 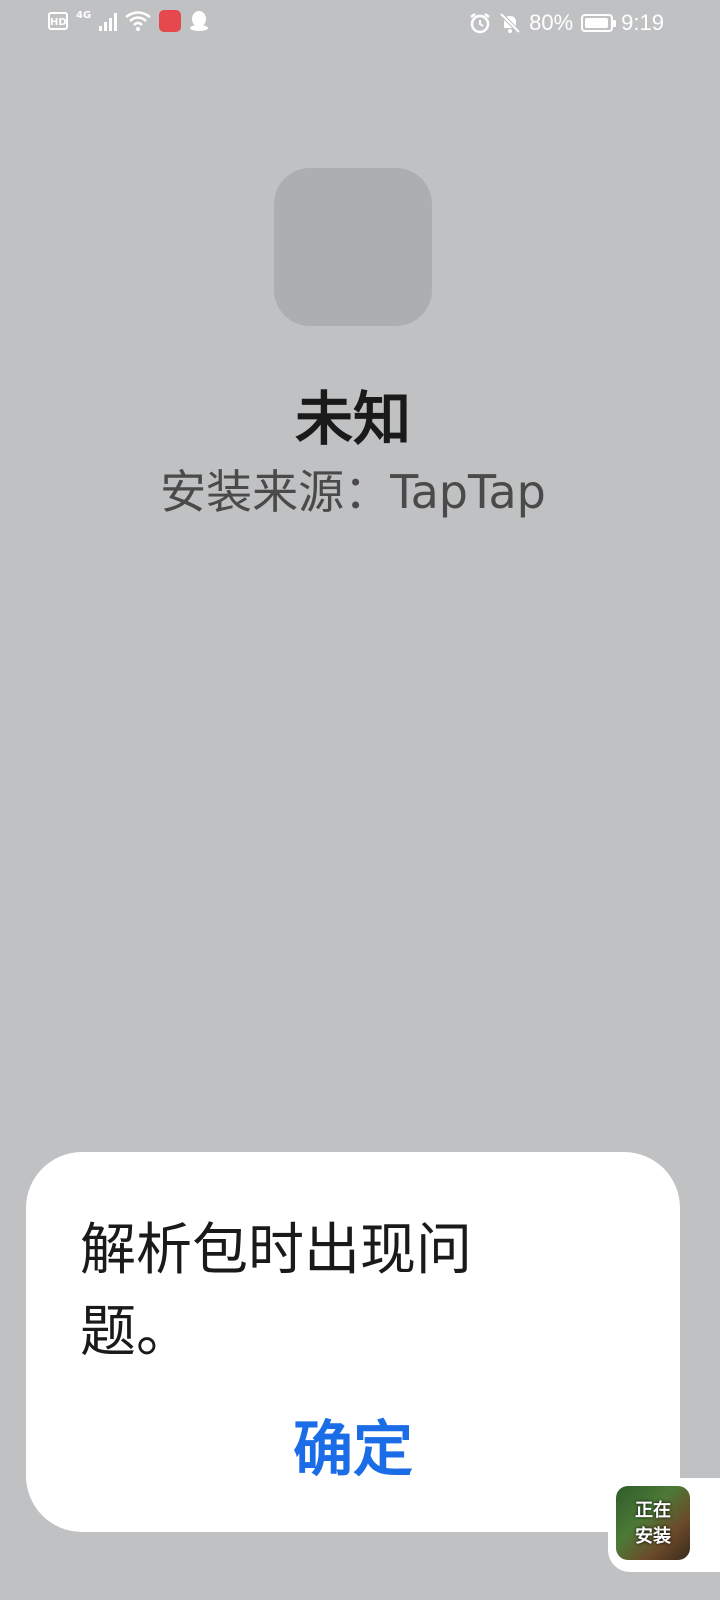 I want to click on alarm-icon, so click(x=480, y=23).